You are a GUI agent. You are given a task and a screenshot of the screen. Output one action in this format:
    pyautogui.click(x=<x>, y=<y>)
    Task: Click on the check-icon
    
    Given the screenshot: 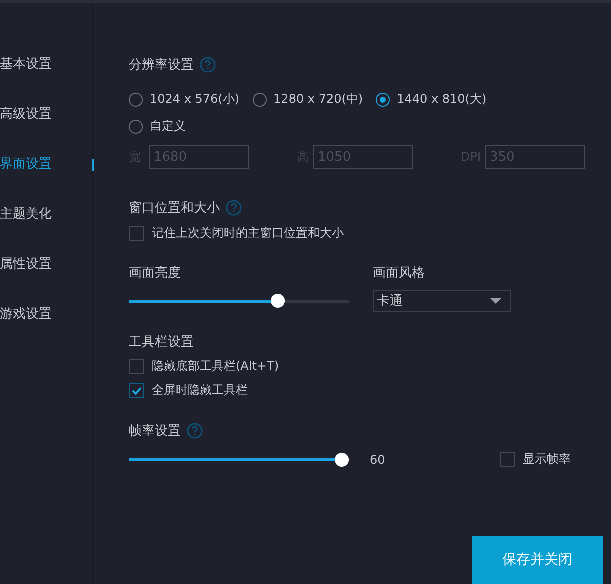 What is the action you would take?
    pyautogui.click(x=137, y=390)
    